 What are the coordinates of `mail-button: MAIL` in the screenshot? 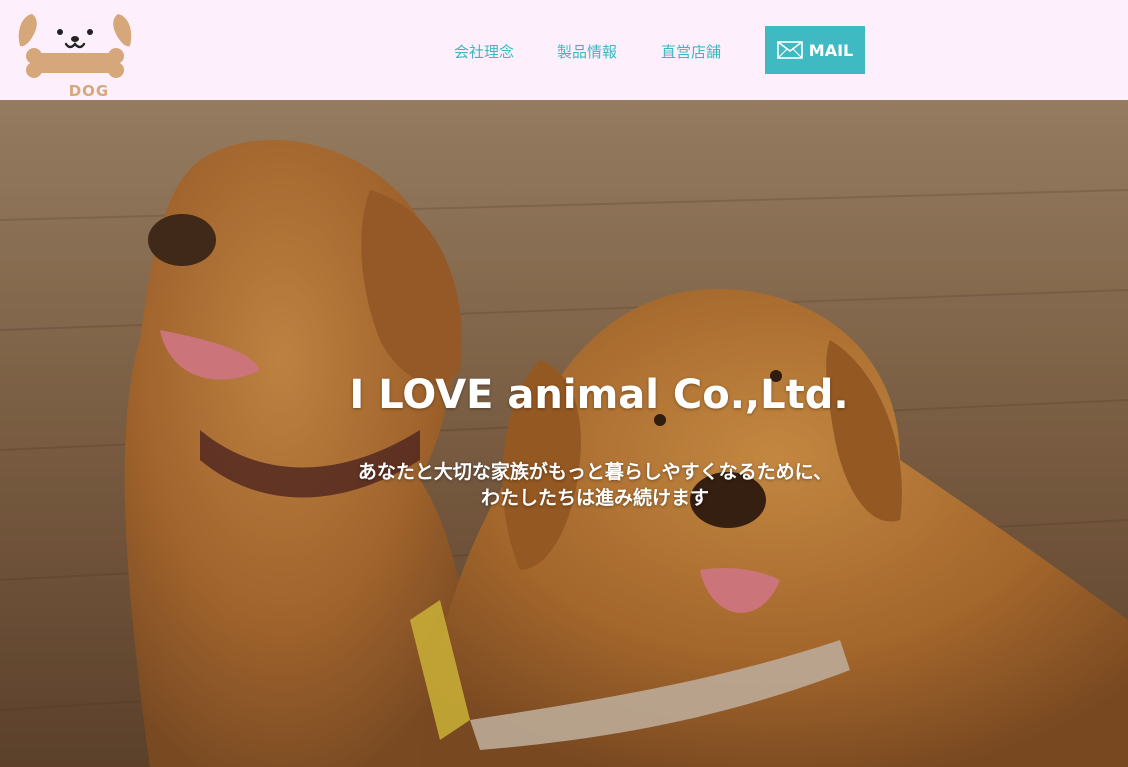 It's located at (815, 50).